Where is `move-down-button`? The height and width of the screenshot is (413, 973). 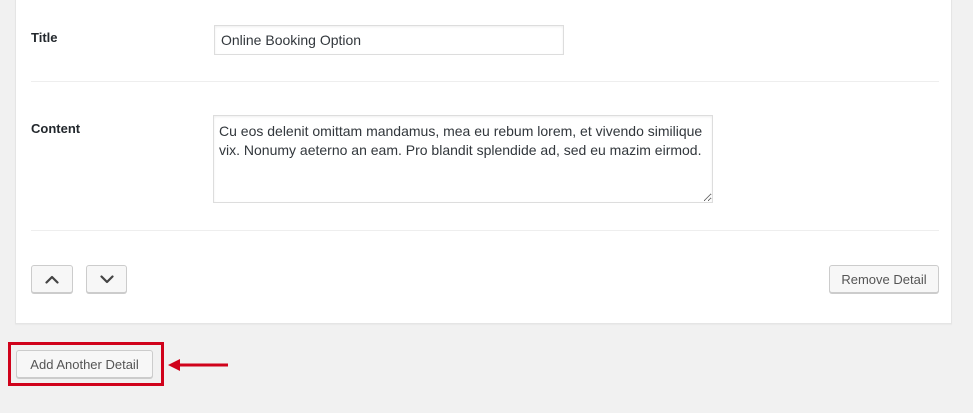
move-down-button is located at coordinates (106, 279).